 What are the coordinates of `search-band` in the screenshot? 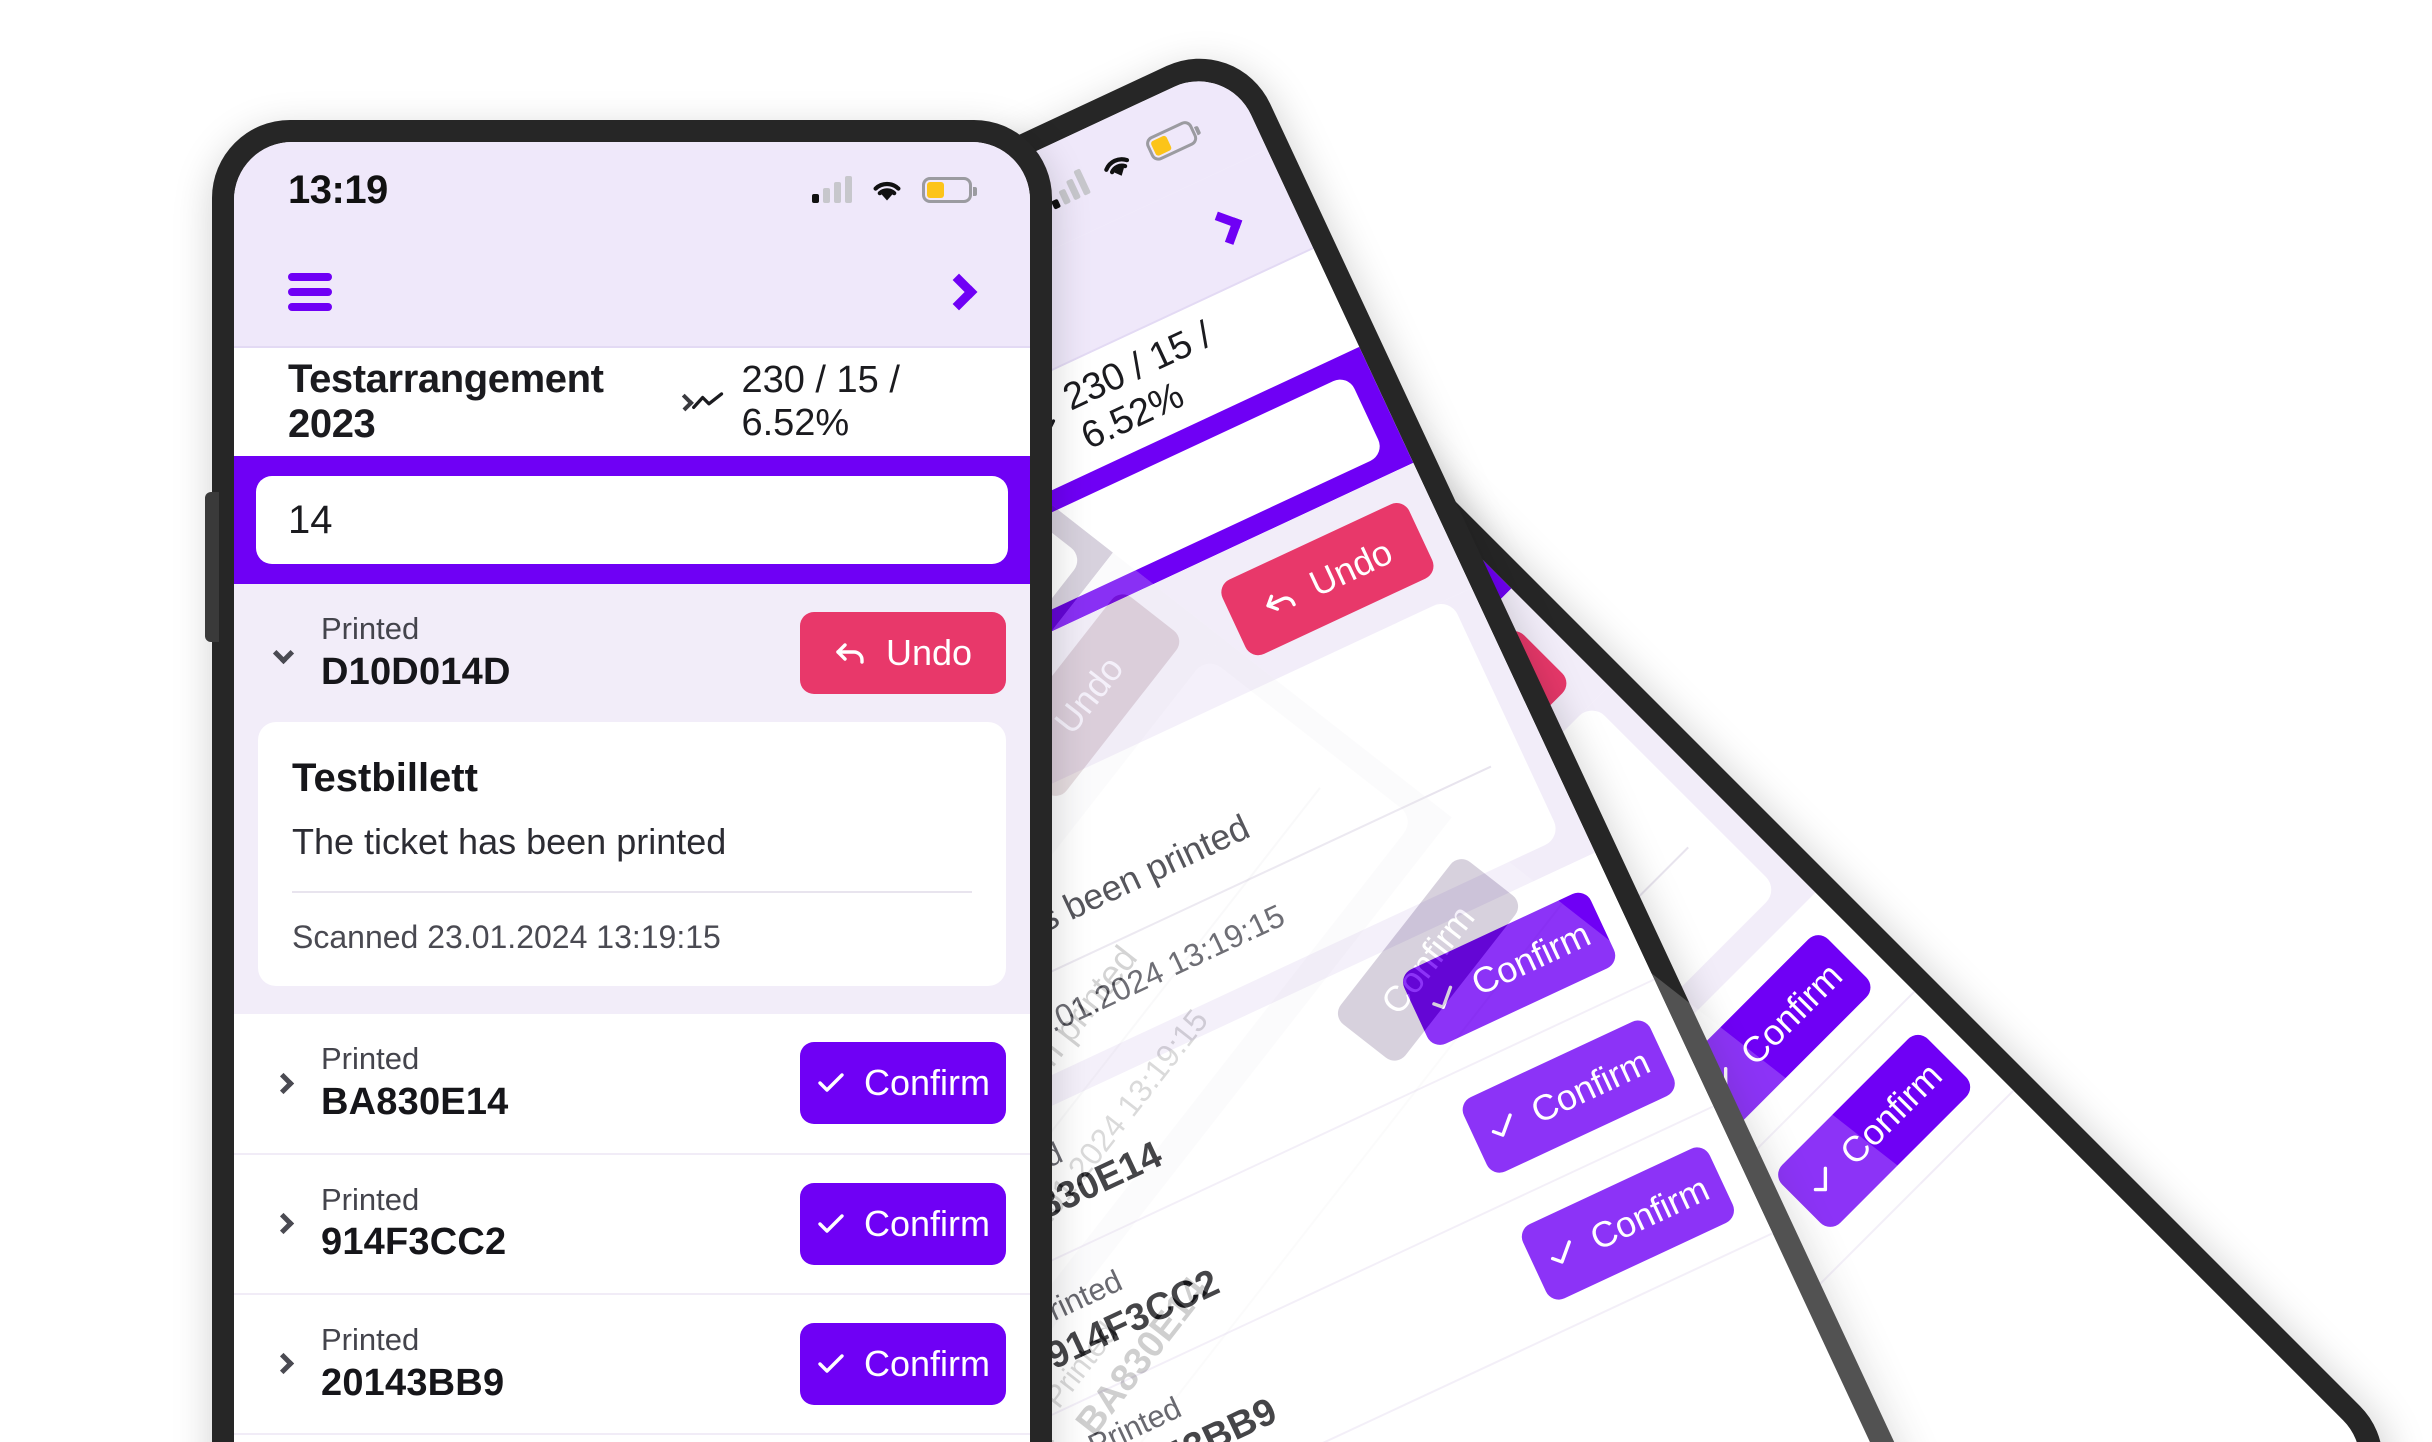 It's located at (632, 520).